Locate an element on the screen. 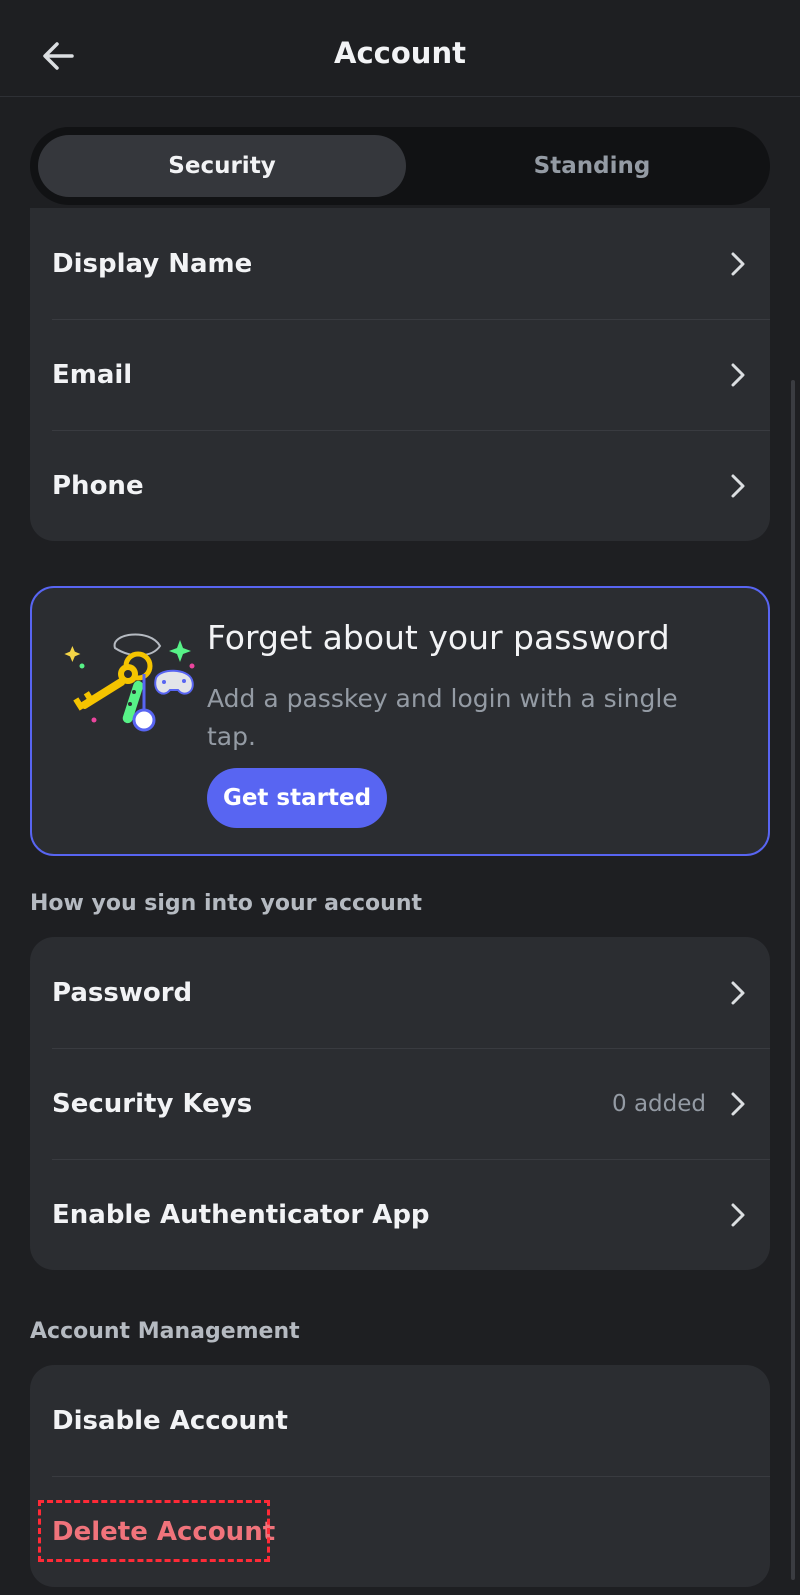  delete-account-row: Delete Account is located at coordinates (400, 1531).